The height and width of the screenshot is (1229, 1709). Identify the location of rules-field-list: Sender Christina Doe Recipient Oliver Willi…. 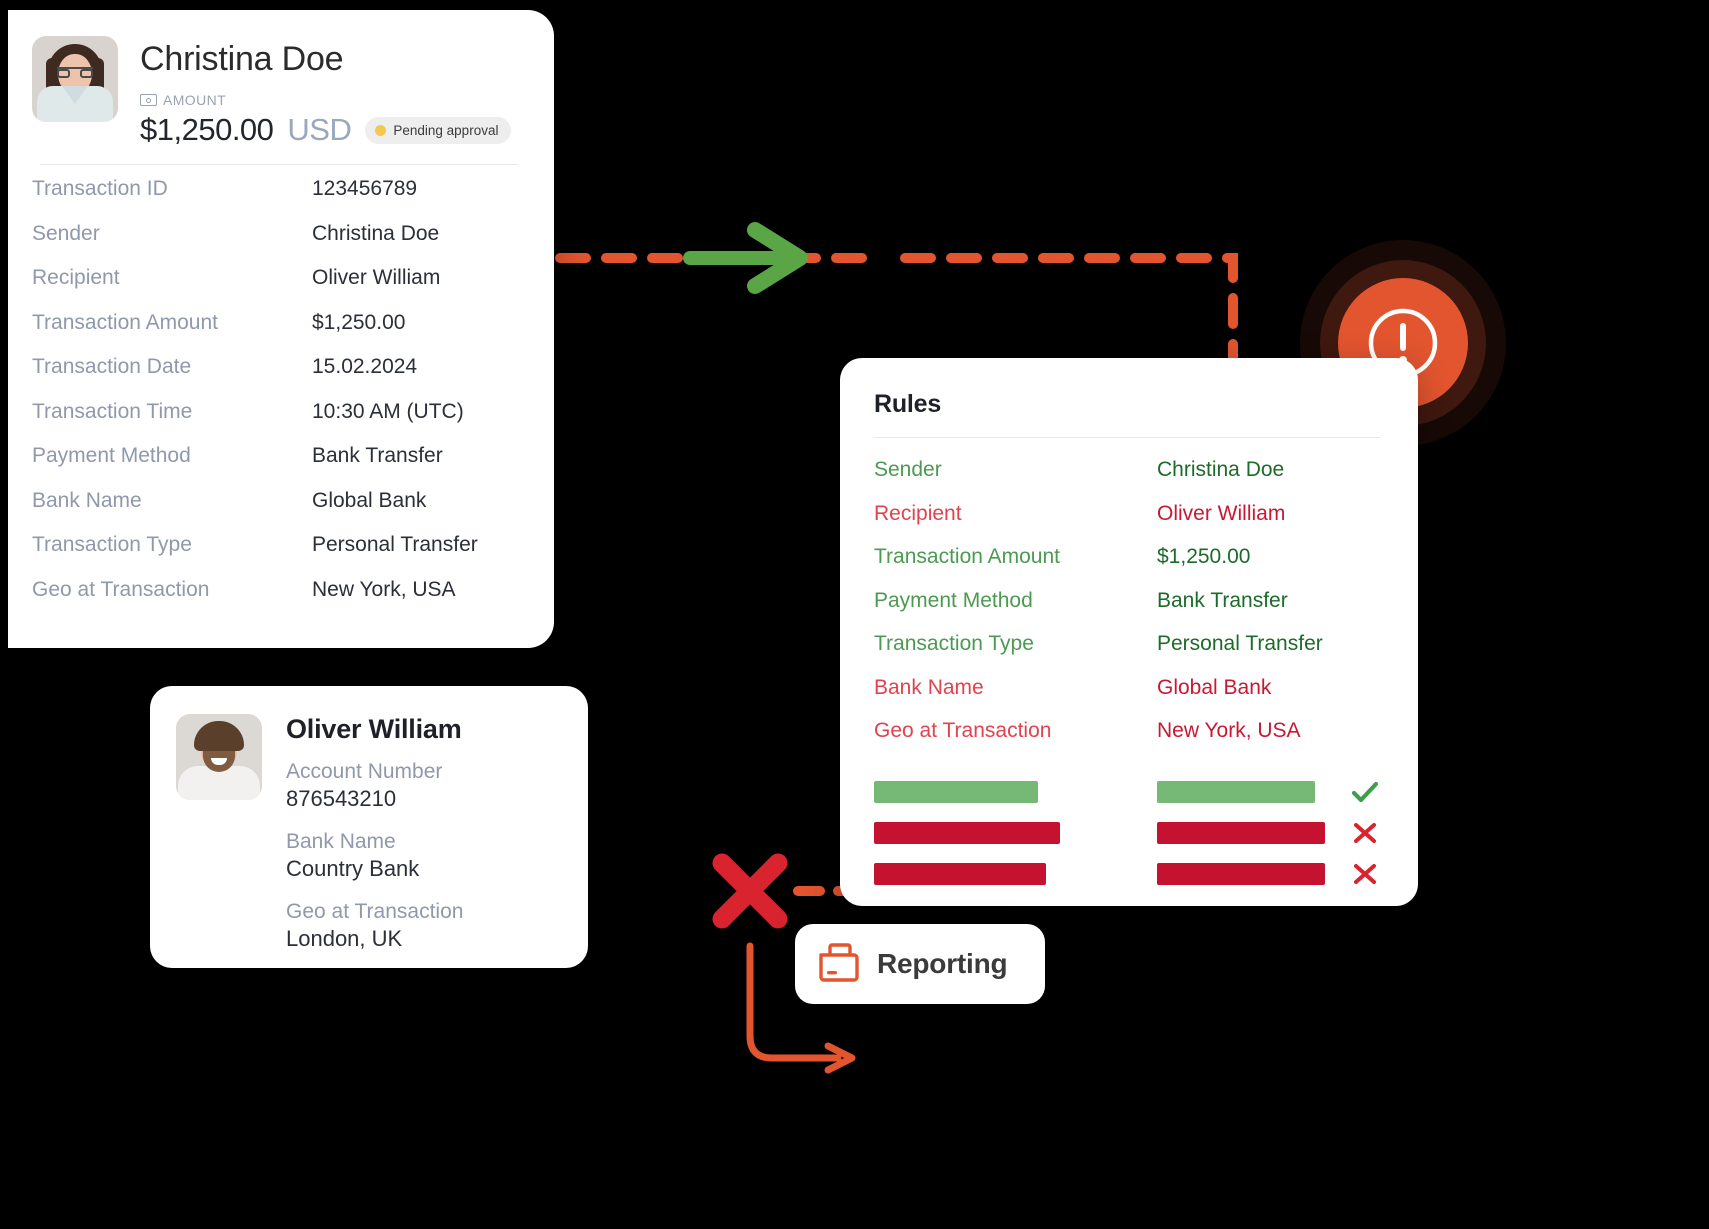
(1127, 610).